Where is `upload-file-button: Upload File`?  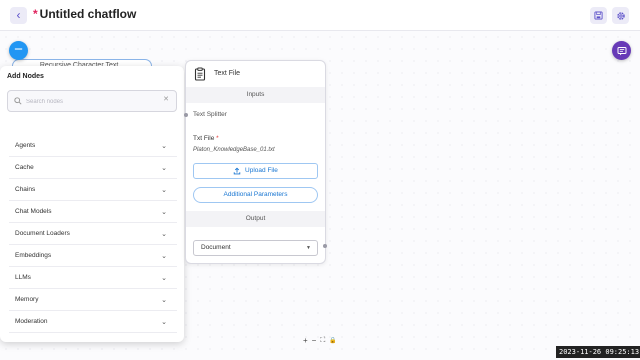 upload-file-button: Upload File is located at coordinates (255, 171).